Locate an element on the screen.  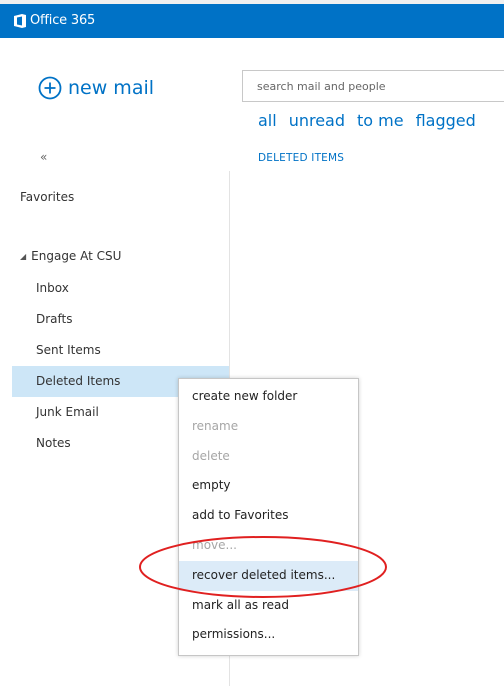
menu-empty: empty is located at coordinates (268, 486).